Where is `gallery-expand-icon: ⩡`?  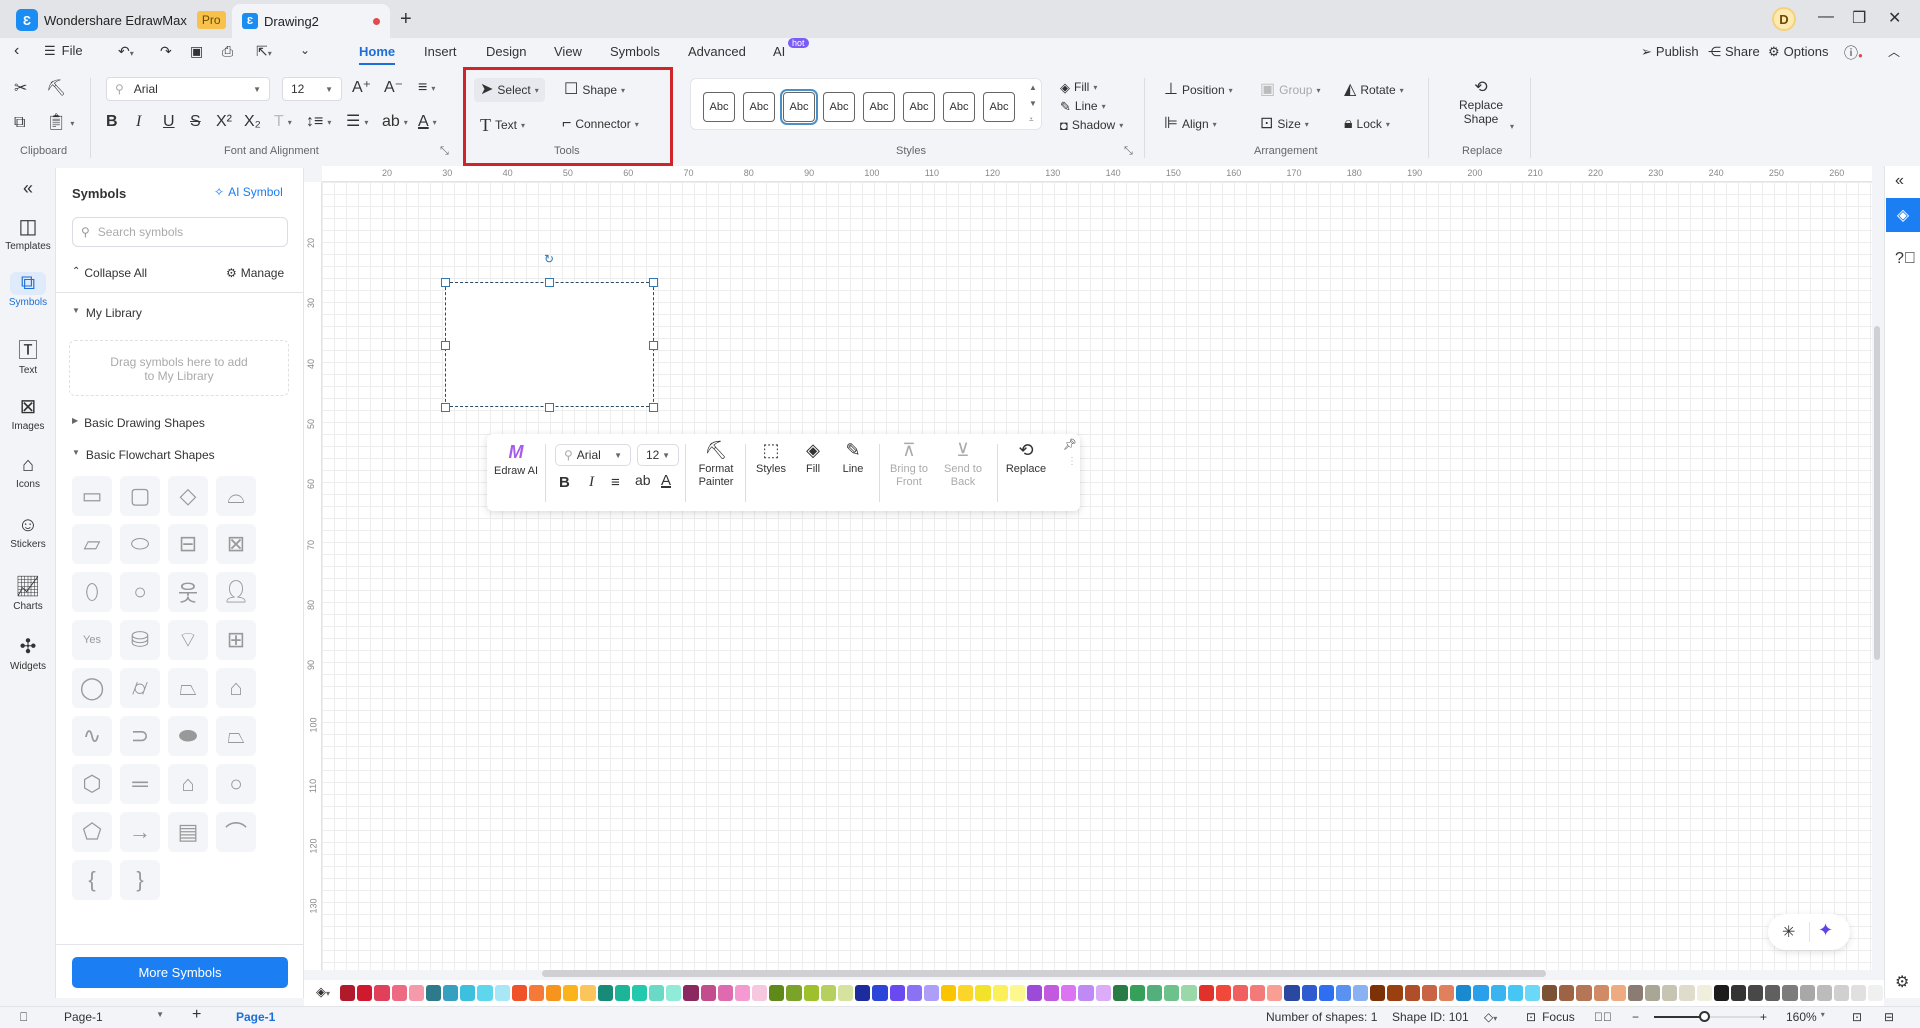
gallery-expand-icon: ⩡ is located at coordinates (1031, 120).